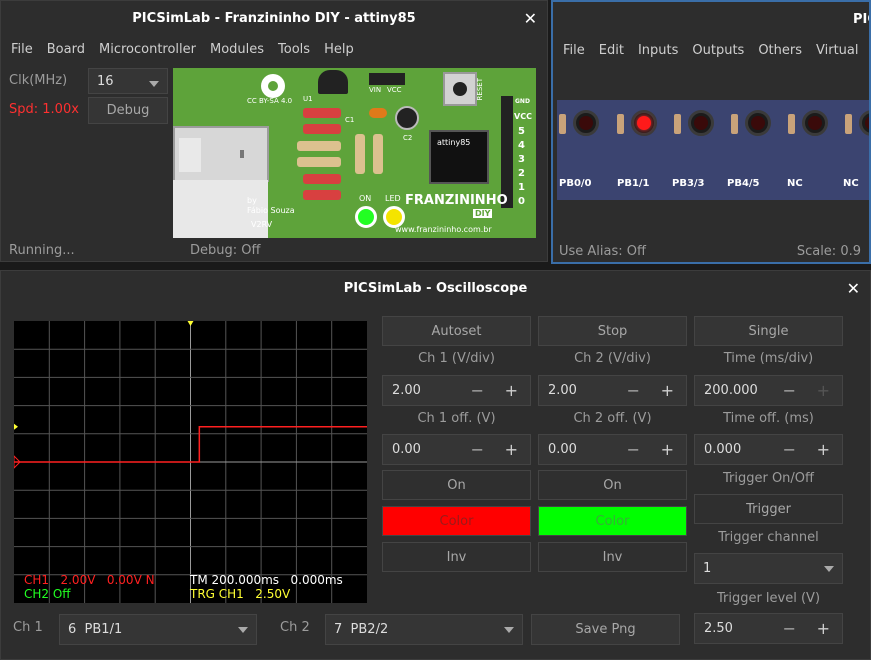 This screenshot has height=660, width=871. Describe the element at coordinates (459, 157) in the screenshot. I see `attiny-chip: attiny85` at that location.